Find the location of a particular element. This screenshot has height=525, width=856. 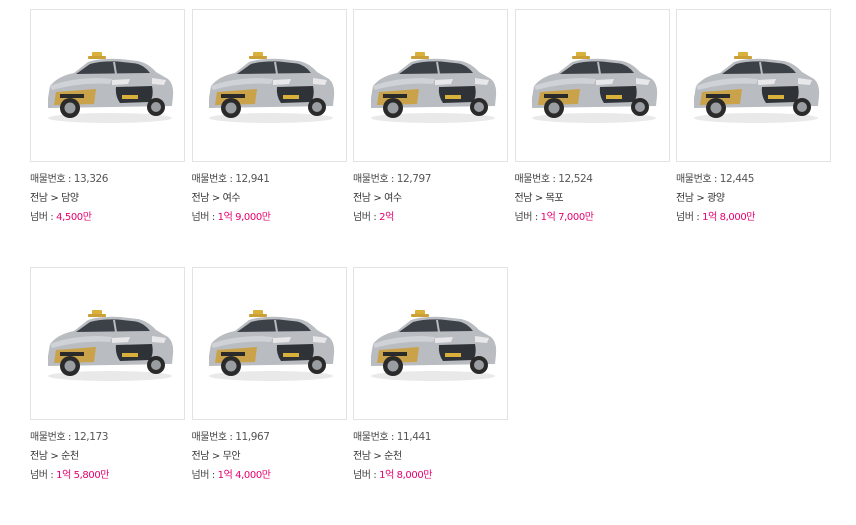

listing-region-text: 전남 > 무안 is located at coordinates (216, 456).